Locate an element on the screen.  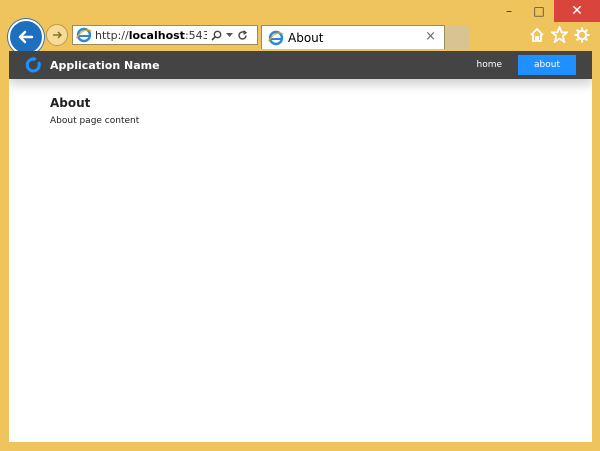
back-button is located at coordinates (26, 37).